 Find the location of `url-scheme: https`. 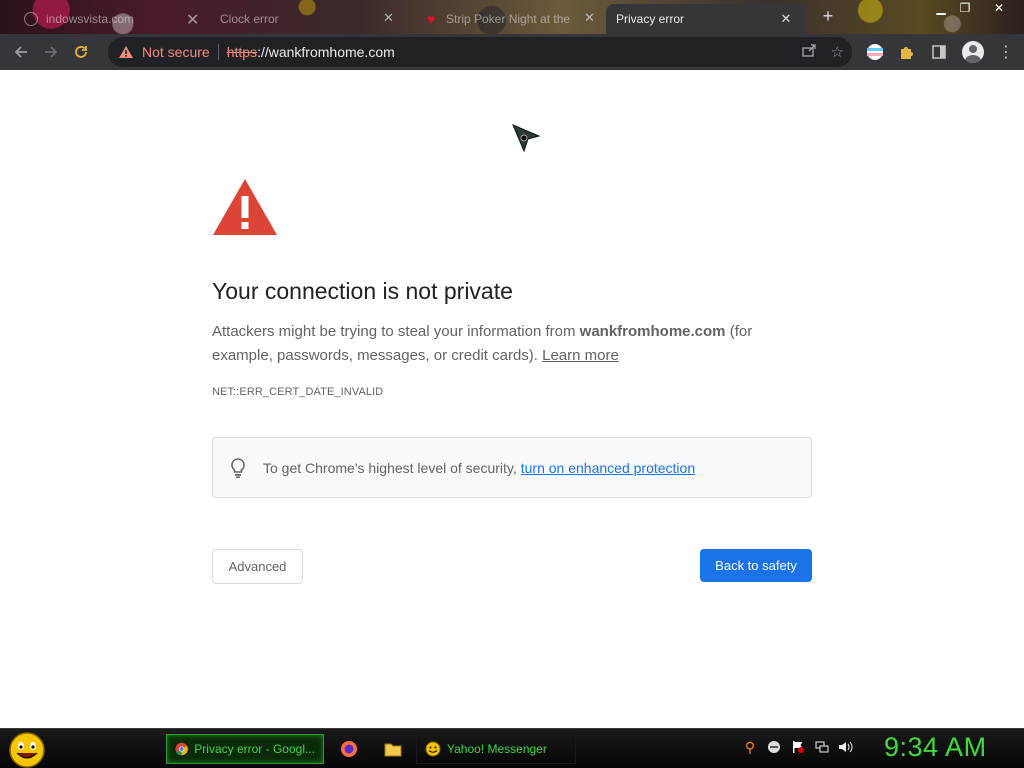

url-scheme: https is located at coordinates (242, 52).